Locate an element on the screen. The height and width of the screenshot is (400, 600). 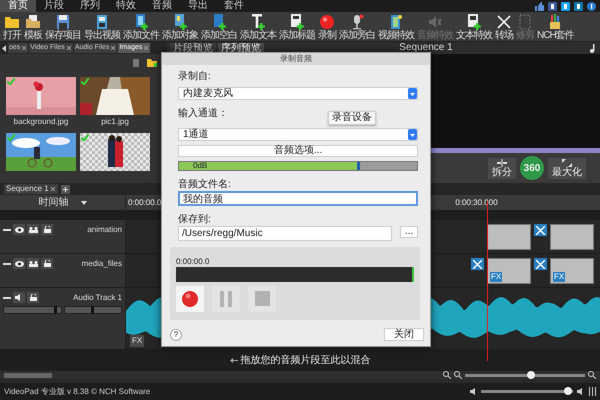
caret-icon is located at coordinates (83, 202).